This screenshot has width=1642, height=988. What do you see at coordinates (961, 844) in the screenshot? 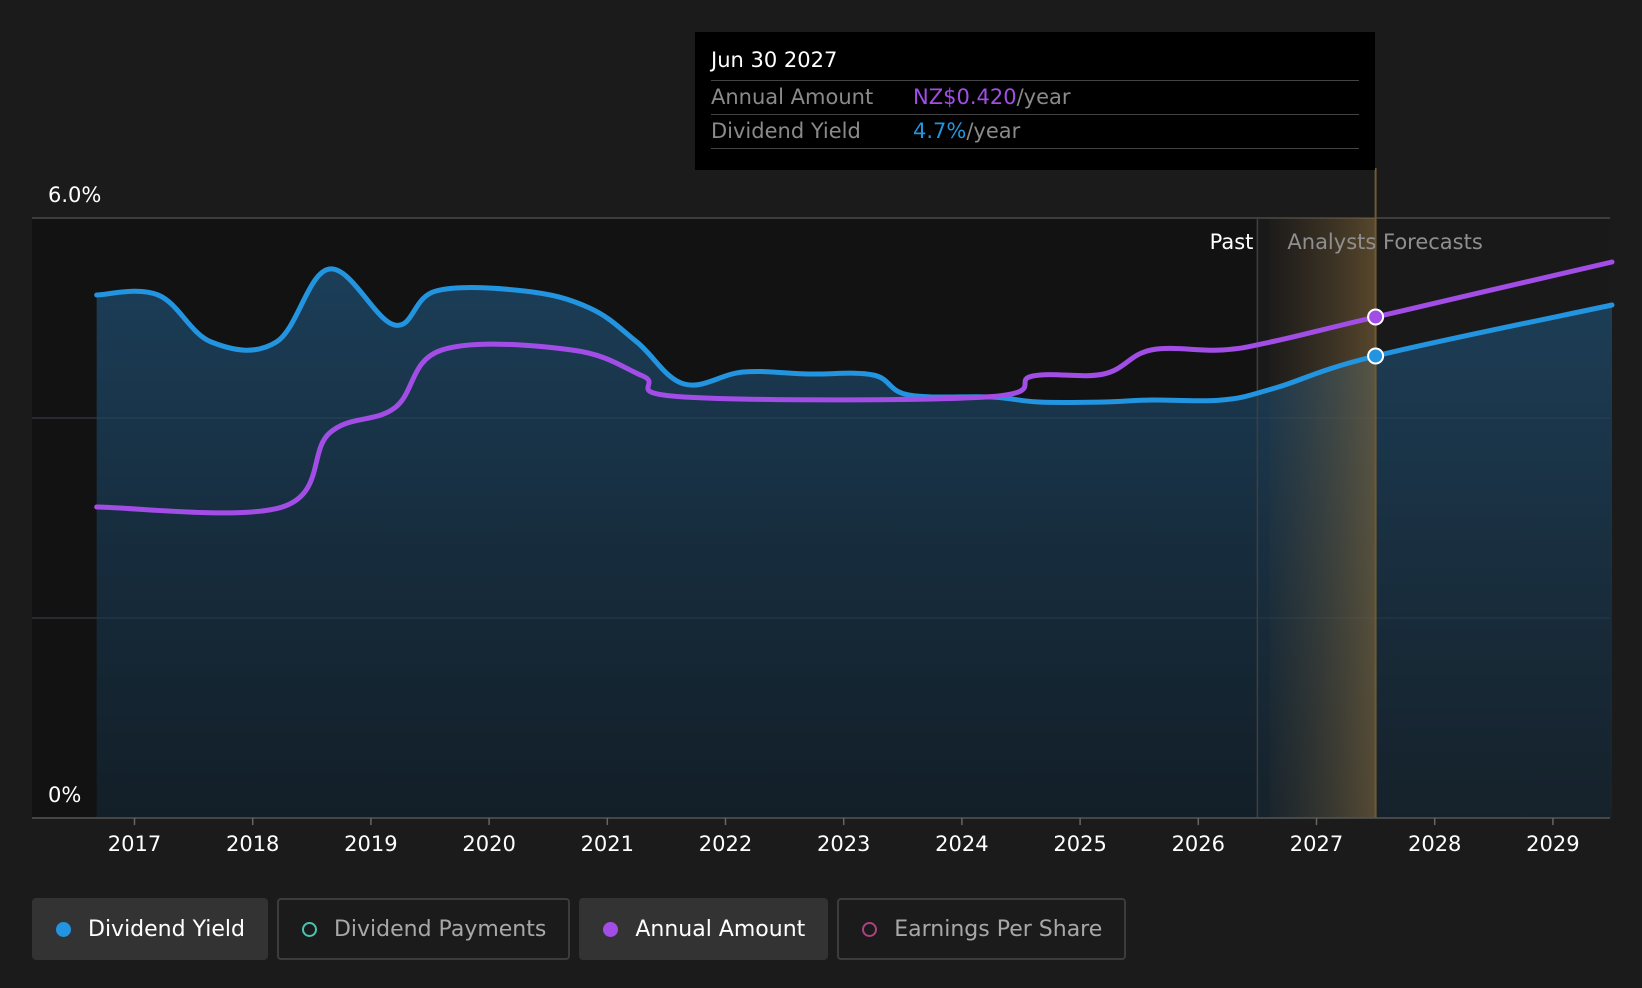
I see `x-tick-label: 2024` at bounding box center [961, 844].